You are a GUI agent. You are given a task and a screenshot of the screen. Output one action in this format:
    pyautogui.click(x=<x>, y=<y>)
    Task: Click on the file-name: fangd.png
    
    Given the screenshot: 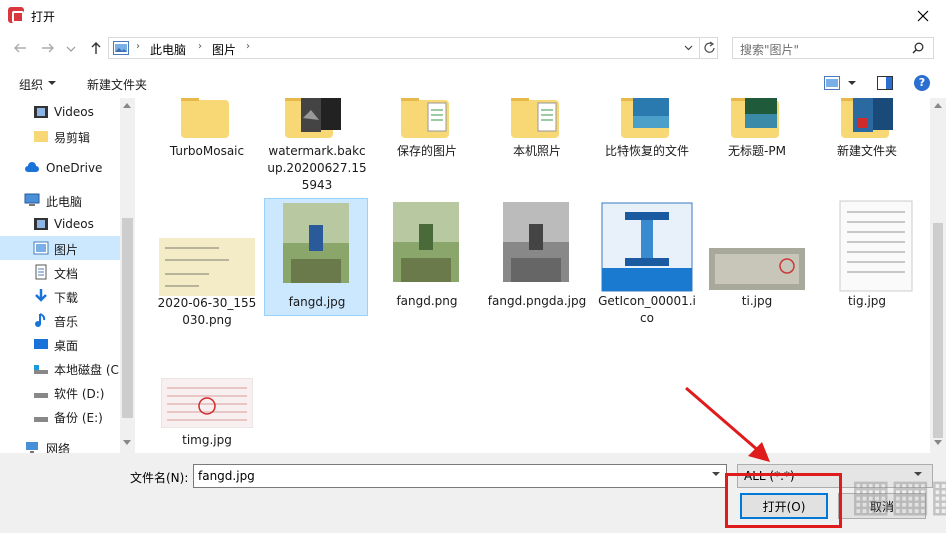 What is the action you would take?
    pyautogui.click(x=427, y=301)
    